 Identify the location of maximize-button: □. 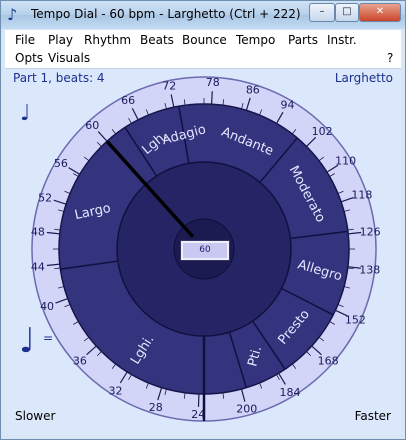
(347, 12).